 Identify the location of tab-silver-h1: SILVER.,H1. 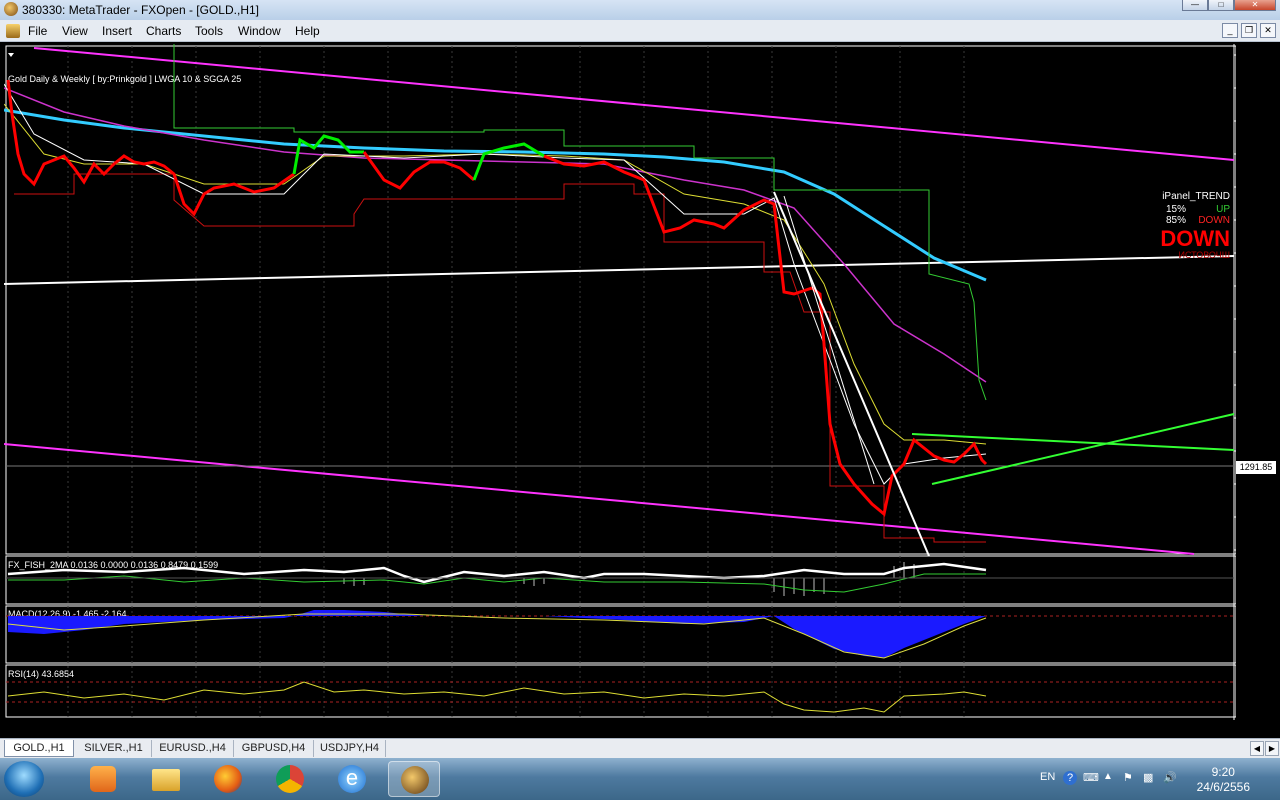
(114, 748).